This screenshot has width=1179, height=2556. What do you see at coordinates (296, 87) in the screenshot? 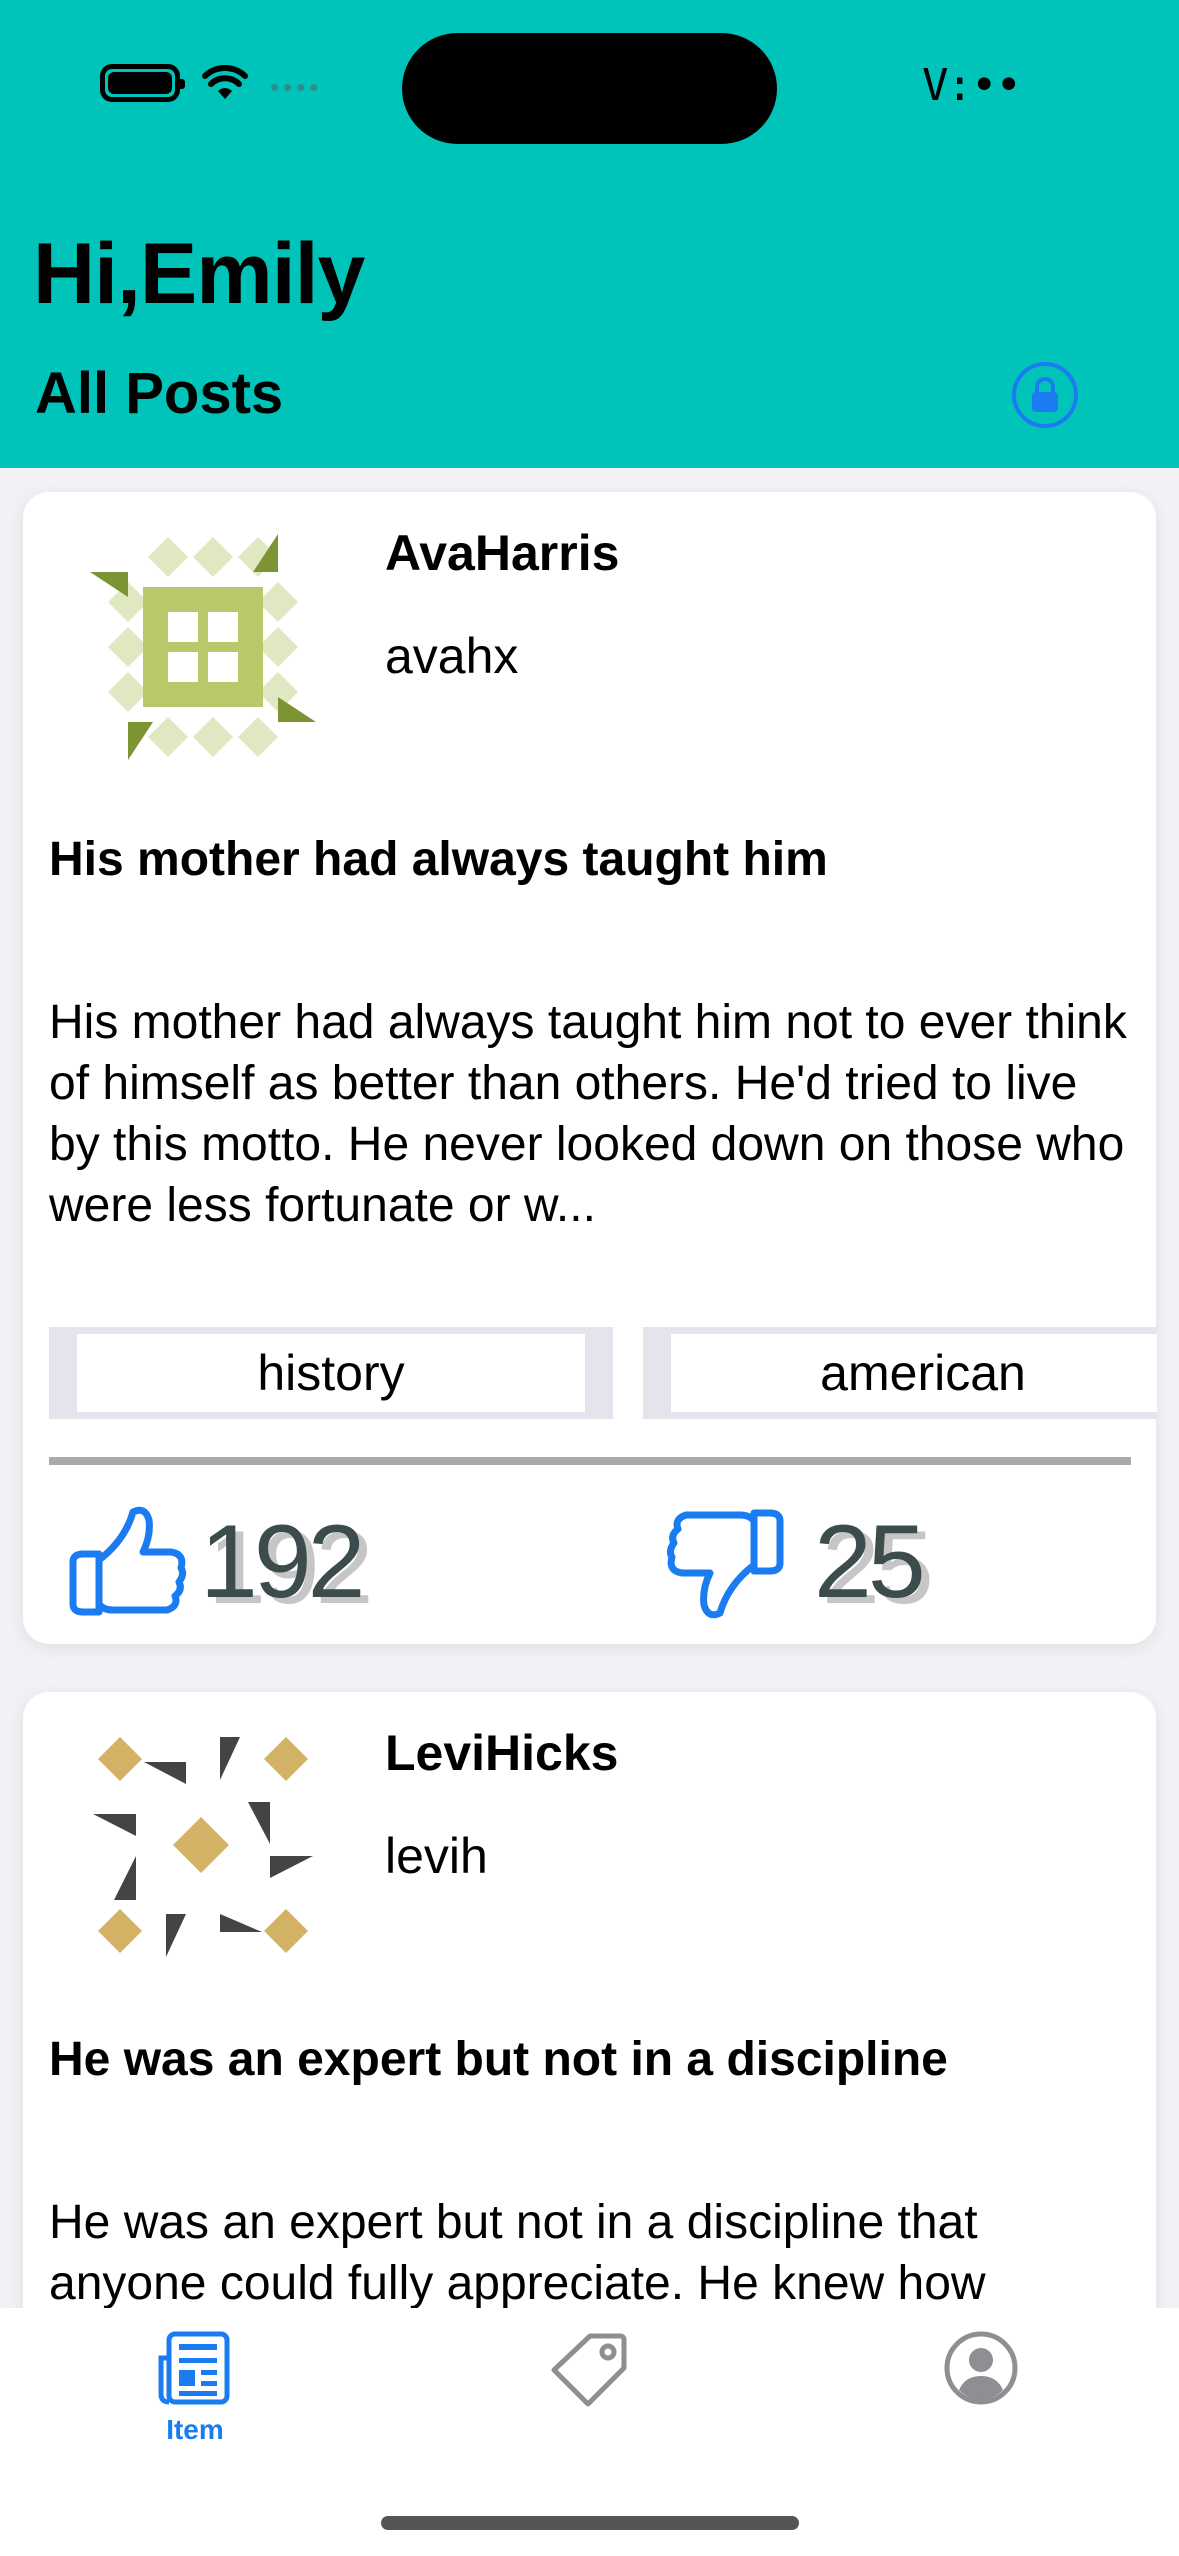
I see `cellular-signal: ••••` at bounding box center [296, 87].